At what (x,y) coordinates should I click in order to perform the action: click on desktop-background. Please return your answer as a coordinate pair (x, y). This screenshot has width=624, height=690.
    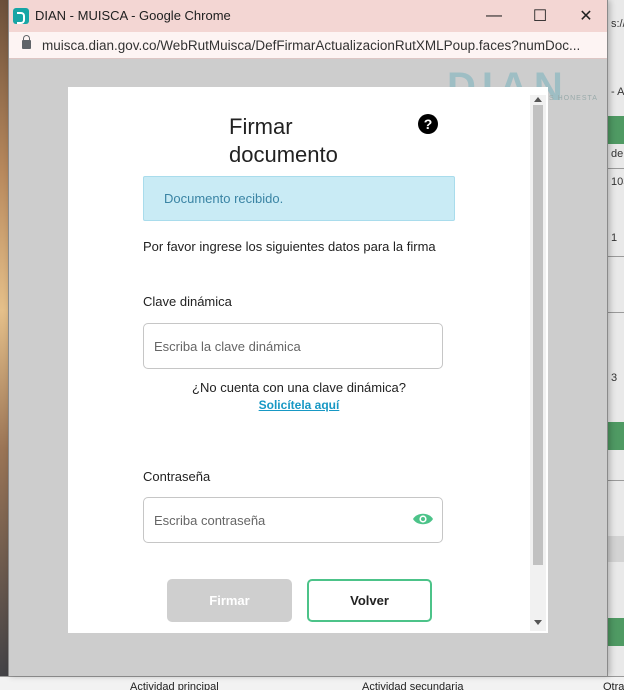
    Looking at the image, I should click on (4, 345).